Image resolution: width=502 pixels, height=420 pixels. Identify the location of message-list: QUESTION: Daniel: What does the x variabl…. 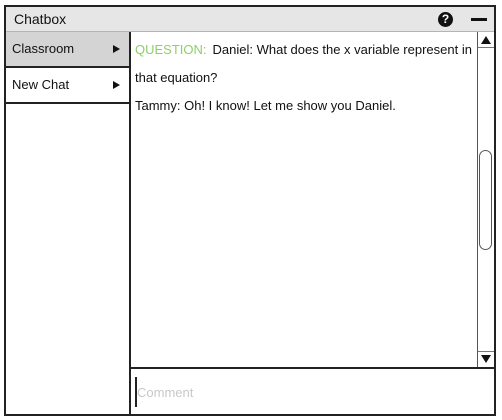
(305, 78).